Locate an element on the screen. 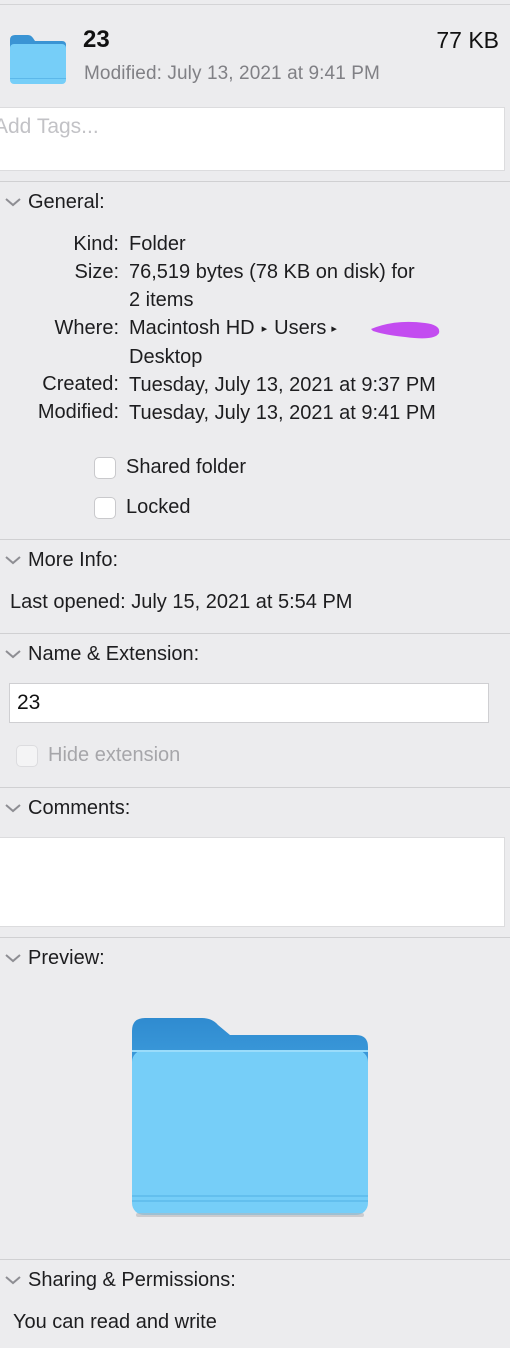 This screenshot has height=1348, width=510. created-label: Created: is located at coordinates (80, 384).